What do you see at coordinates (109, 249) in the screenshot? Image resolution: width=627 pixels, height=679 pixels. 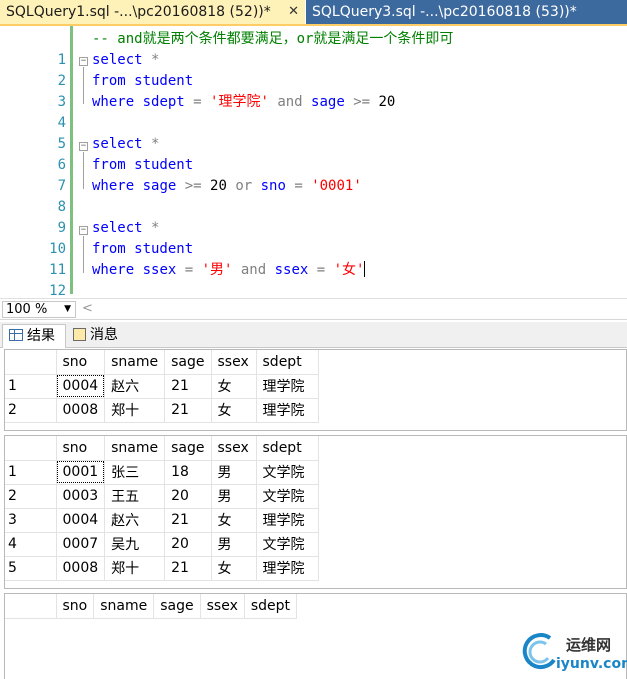 I see `keyword-from: from` at bounding box center [109, 249].